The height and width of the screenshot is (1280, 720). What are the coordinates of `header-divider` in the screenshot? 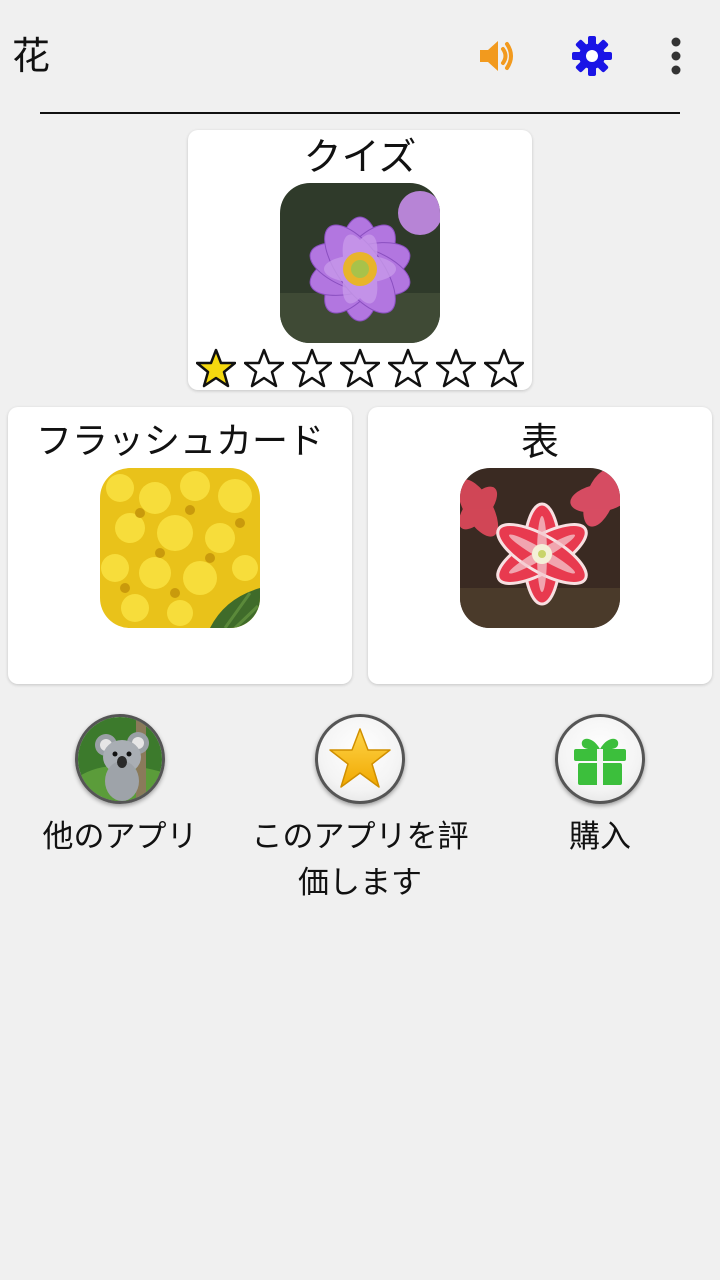 It's located at (360, 113).